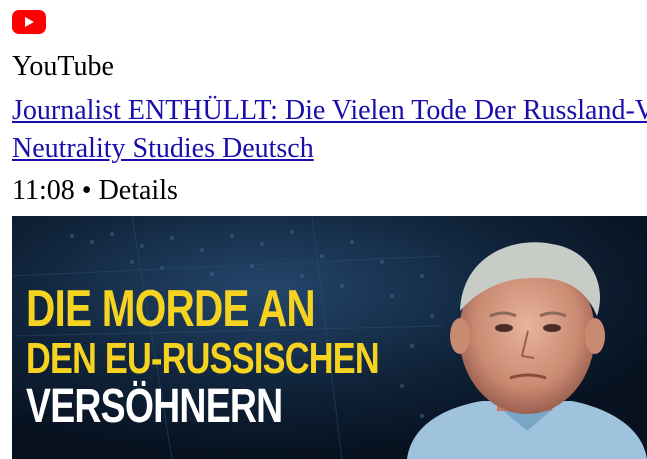 The height and width of the screenshot is (459, 647). I want to click on thumbnail-headline-line3: VERSÖHNERN, so click(154, 406).